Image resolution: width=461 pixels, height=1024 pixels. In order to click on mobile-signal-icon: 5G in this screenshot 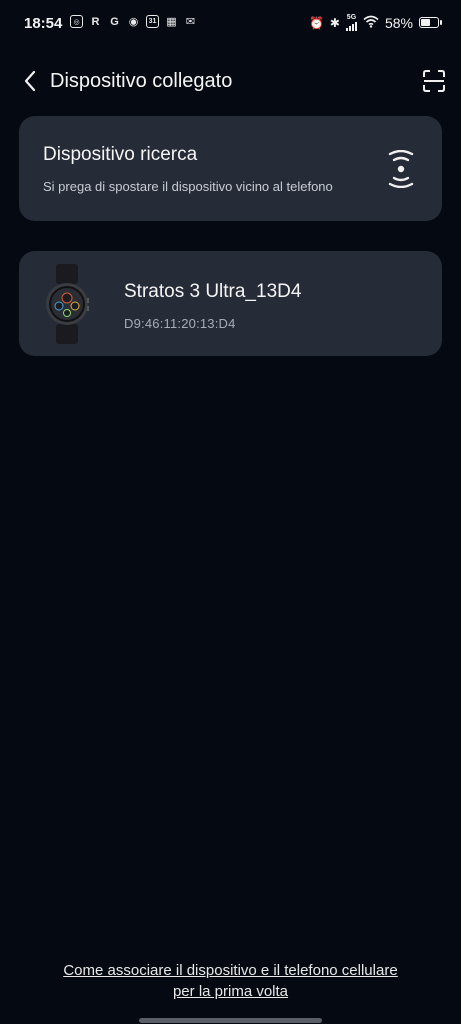, I will do `click(351, 22)`.